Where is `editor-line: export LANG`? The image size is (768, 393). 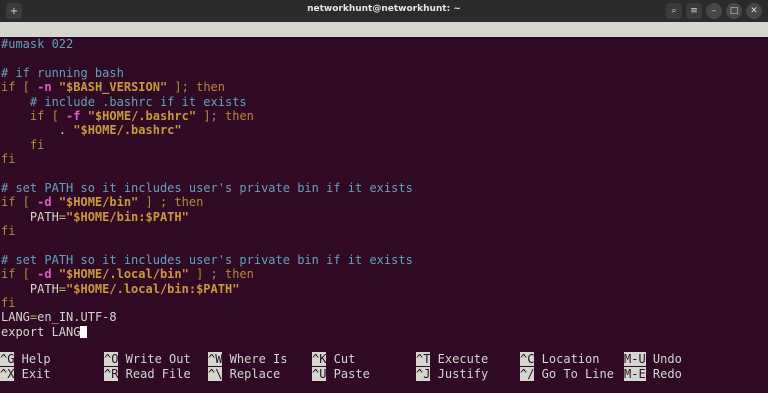
editor-line: export LANG is located at coordinates (381, 332).